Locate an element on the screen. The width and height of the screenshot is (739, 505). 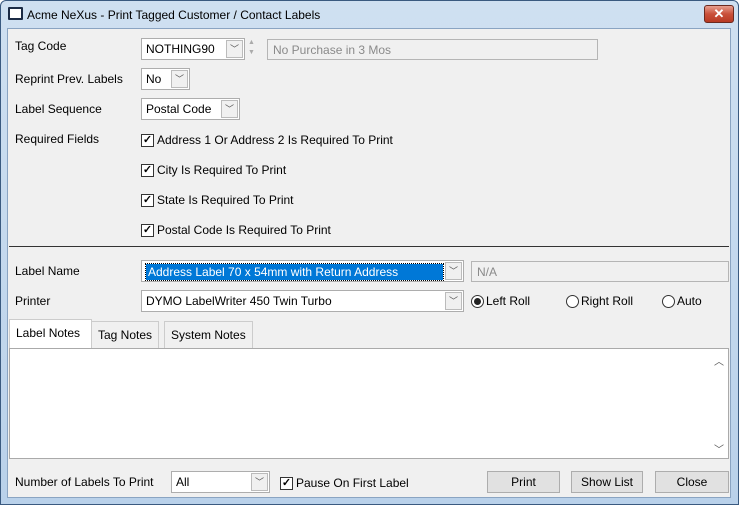
tab-tag-notes: Tag Notes is located at coordinates (125, 334).